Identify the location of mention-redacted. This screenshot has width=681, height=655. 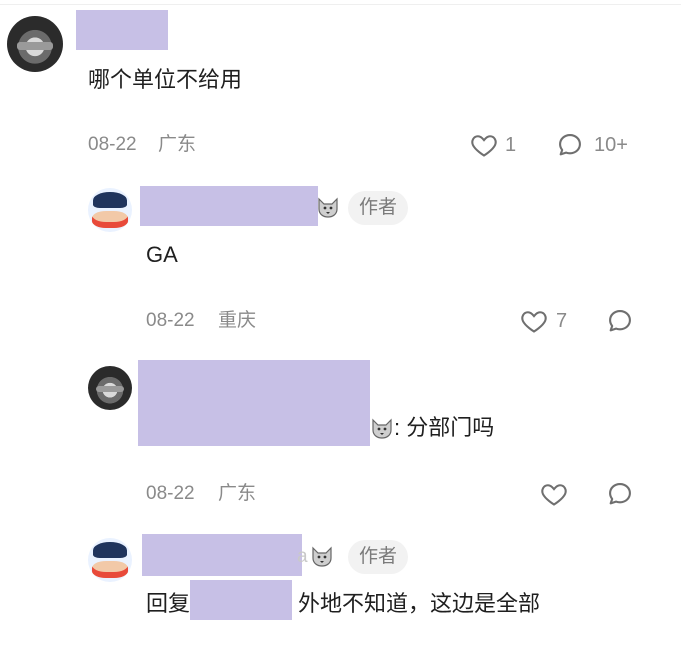
(241, 600).